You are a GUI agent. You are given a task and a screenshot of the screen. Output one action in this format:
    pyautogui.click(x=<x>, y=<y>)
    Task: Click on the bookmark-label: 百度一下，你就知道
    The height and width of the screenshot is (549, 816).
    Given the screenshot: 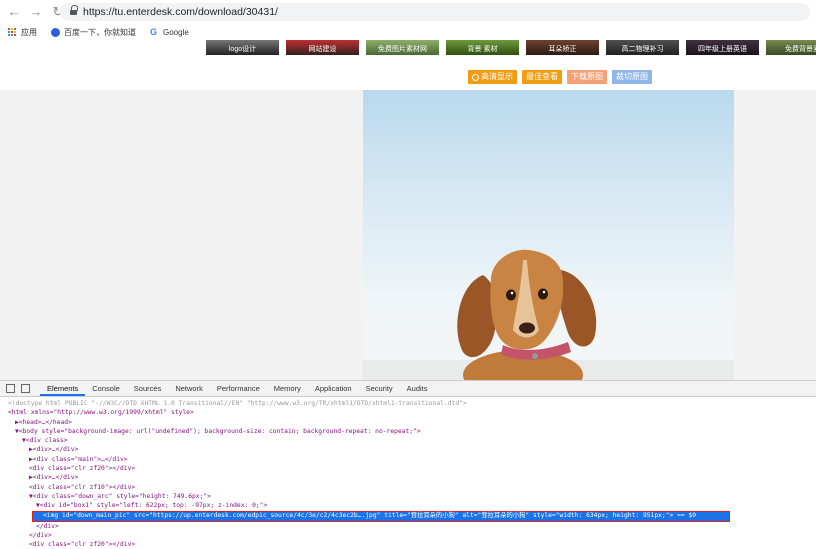 What is the action you would take?
    pyautogui.click(x=100, y=32)
    